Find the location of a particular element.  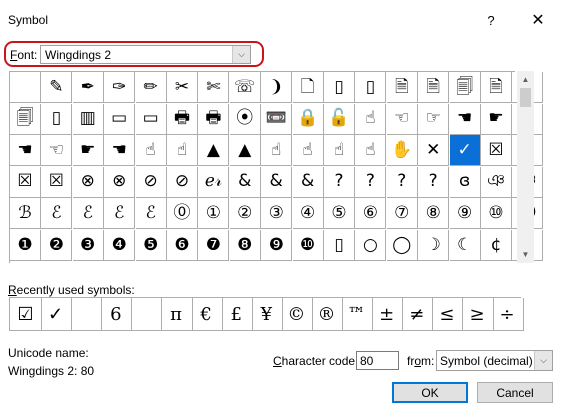

recent-symbol-cell: £ is located at coordinates (236, 314).